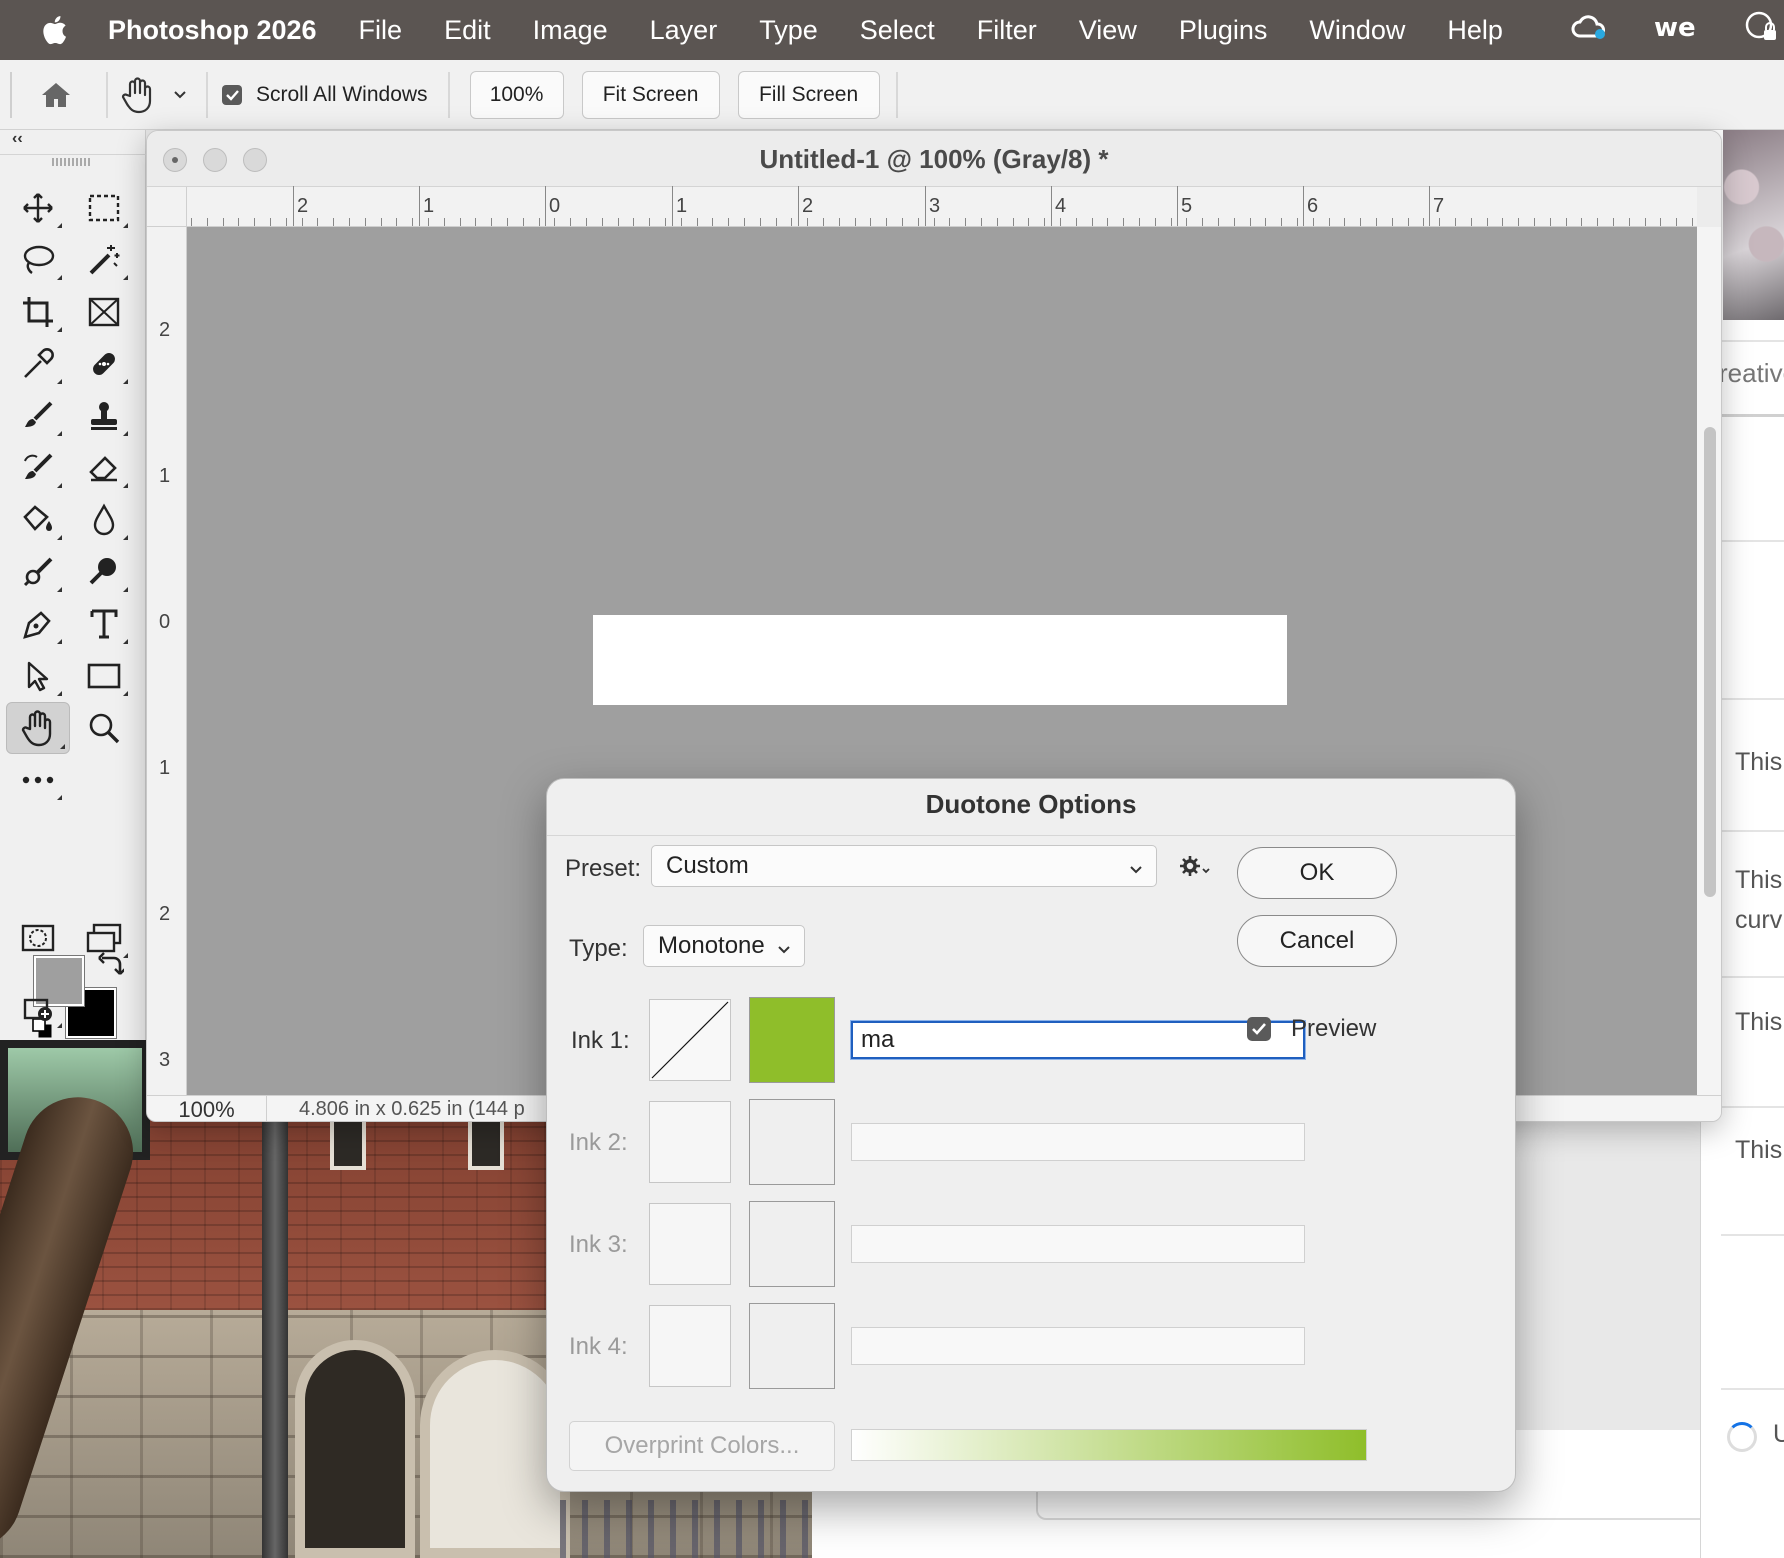 The image size is (1784, 1558). I want to click on ink-1-curve-button, so click(690, 1040).